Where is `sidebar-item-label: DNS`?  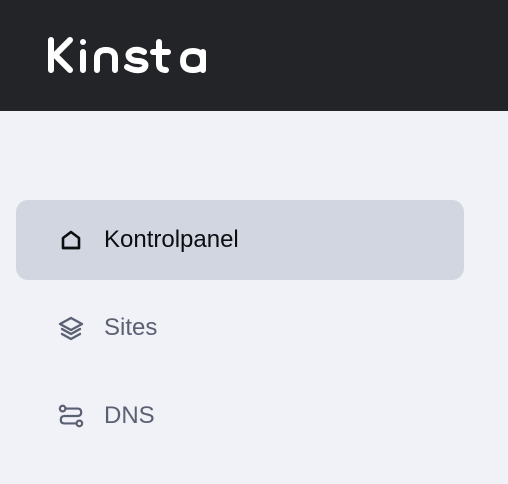
sidebar-item-label: DNS is located at coordinates (129, 415).